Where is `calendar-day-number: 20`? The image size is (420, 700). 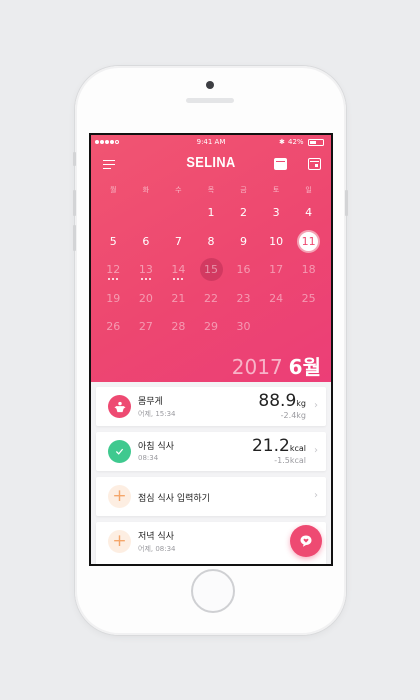 calendar-day-number: 20 is located at coordinates (145, 298).